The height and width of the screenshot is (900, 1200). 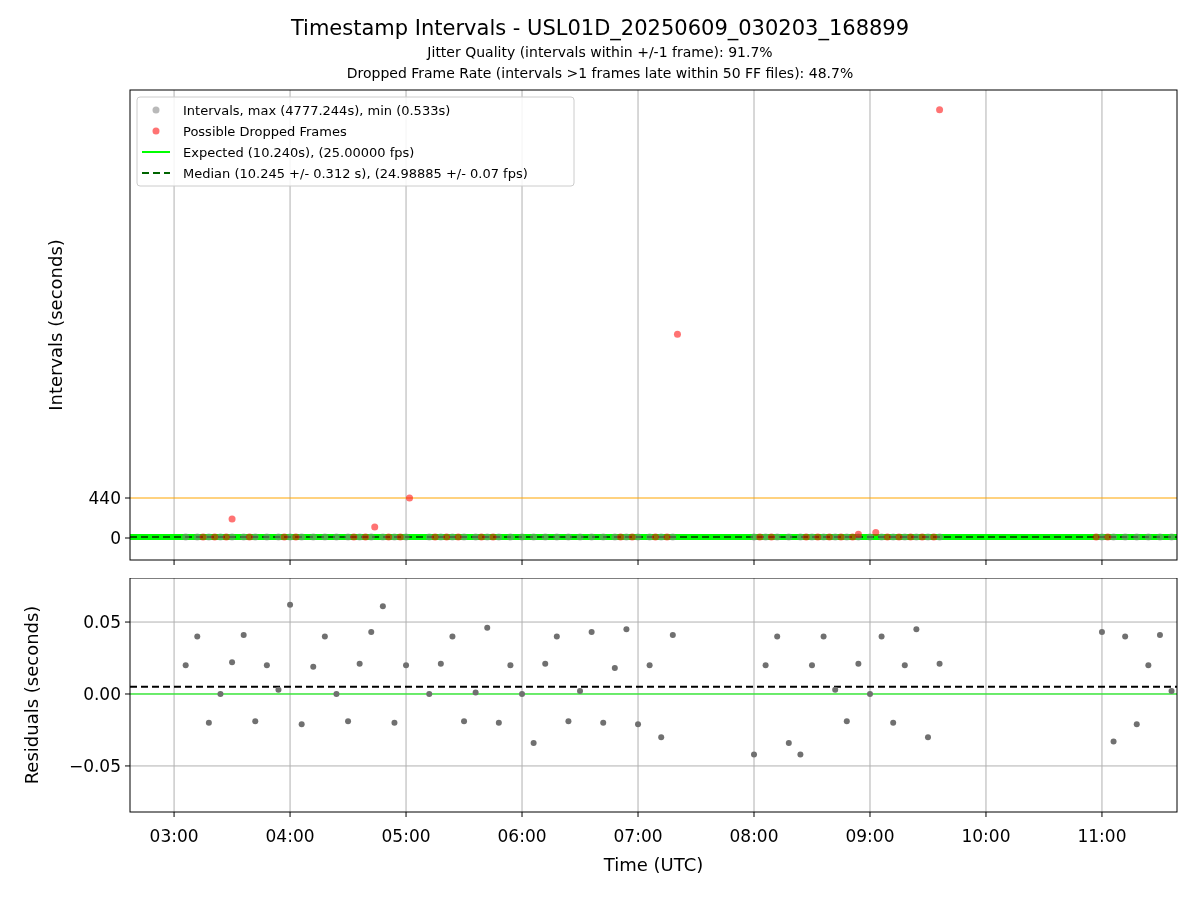 I want to click on axis-tick-label: 04:00, so click(x=290, y=836).